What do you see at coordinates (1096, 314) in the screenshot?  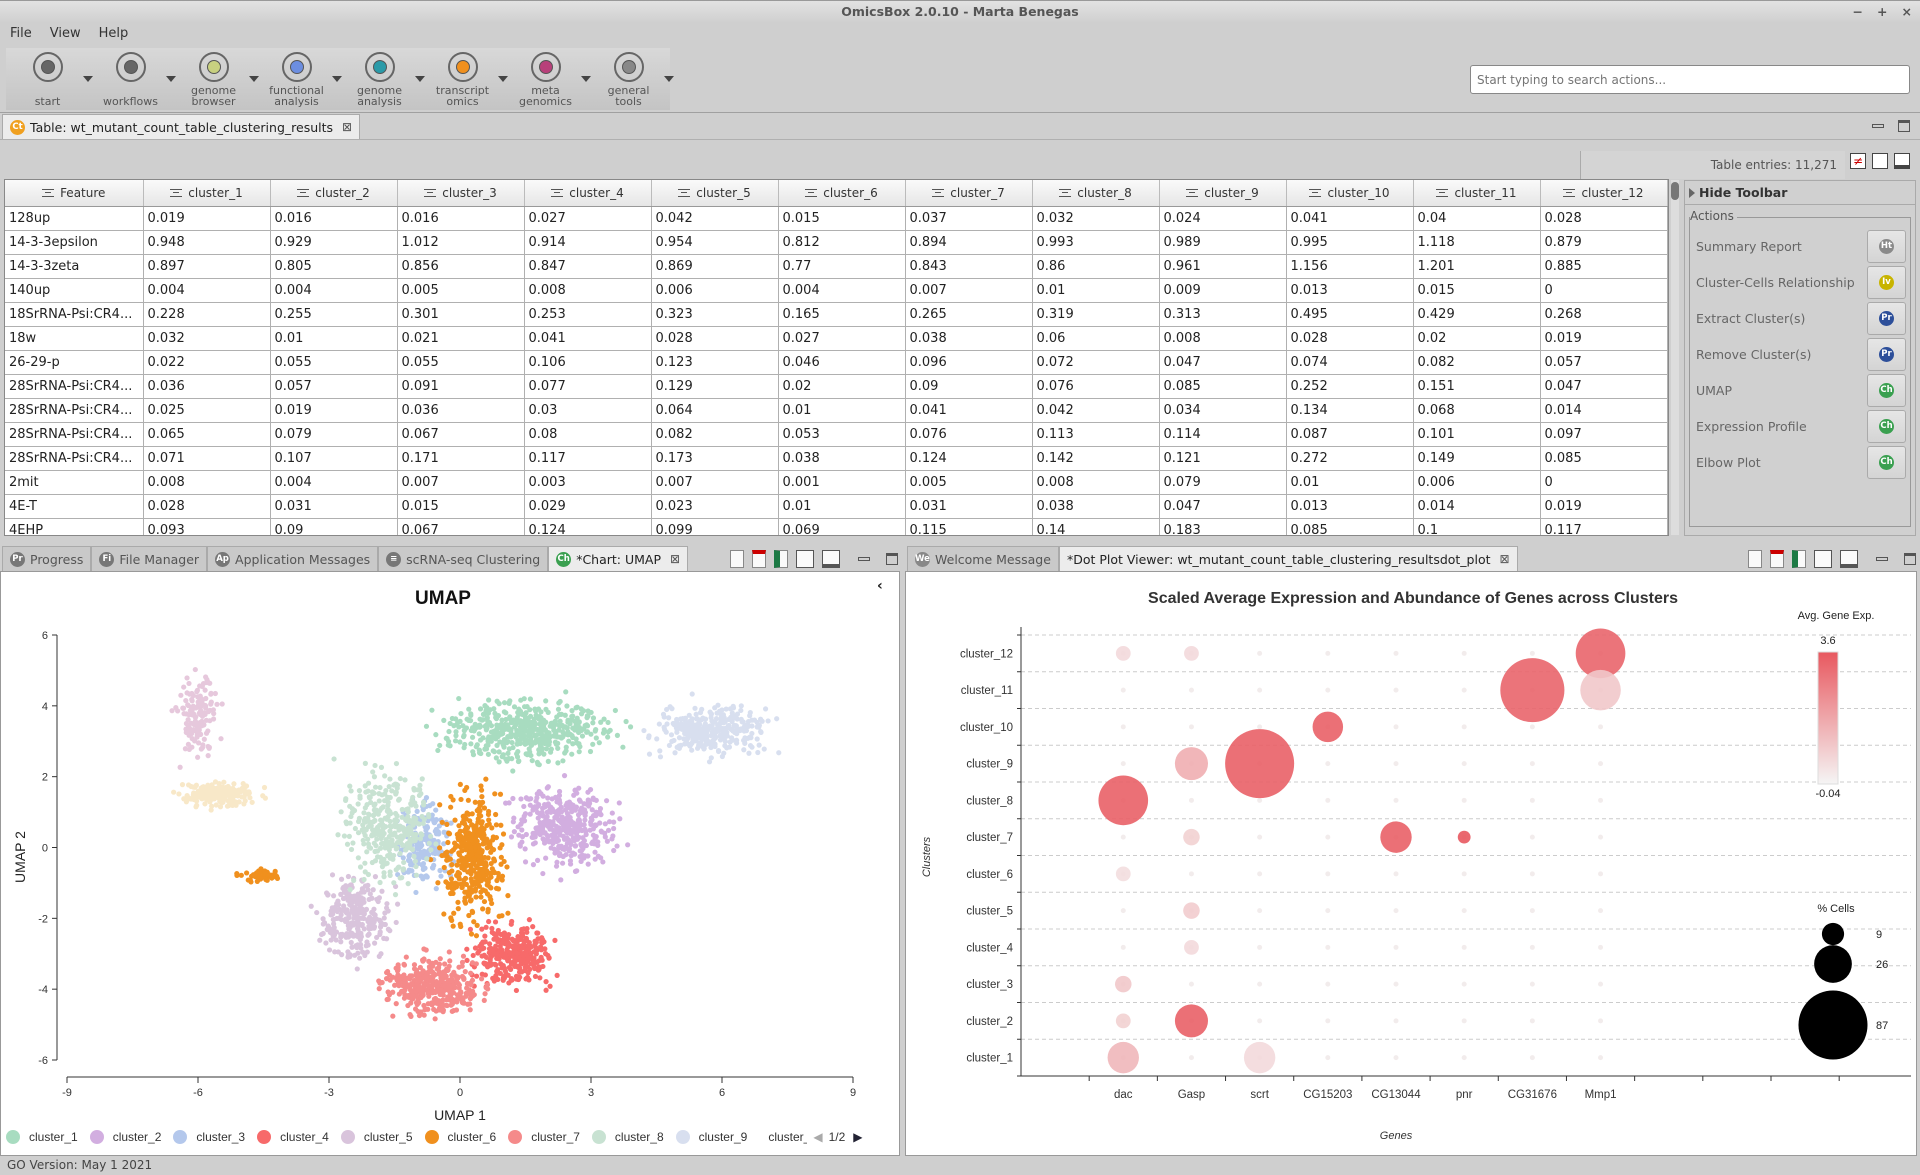 I see `table-cell: 0.319` at bounding box center [1096, 314].